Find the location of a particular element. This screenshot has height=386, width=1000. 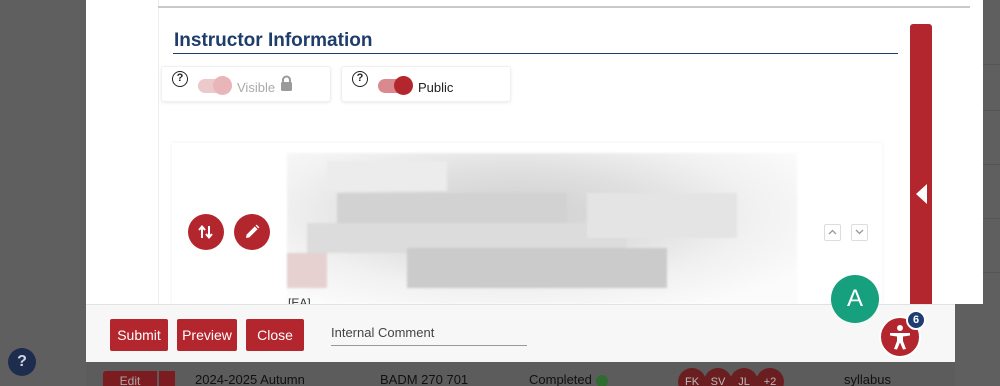

pencil-icon is located at coordinates (253, 231).